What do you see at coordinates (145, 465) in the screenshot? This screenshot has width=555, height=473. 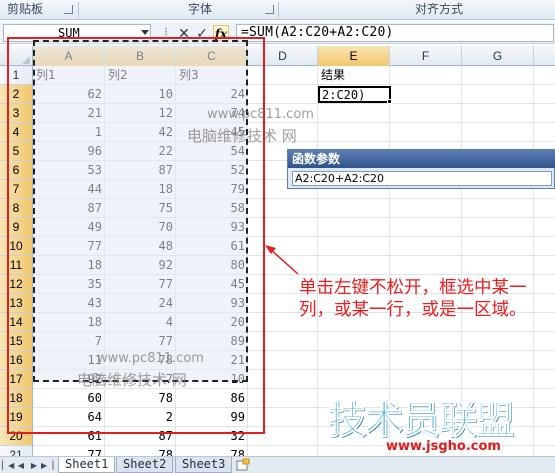 I see `sheet-tab-2: Sheet2` at bounding box center [145, 465].